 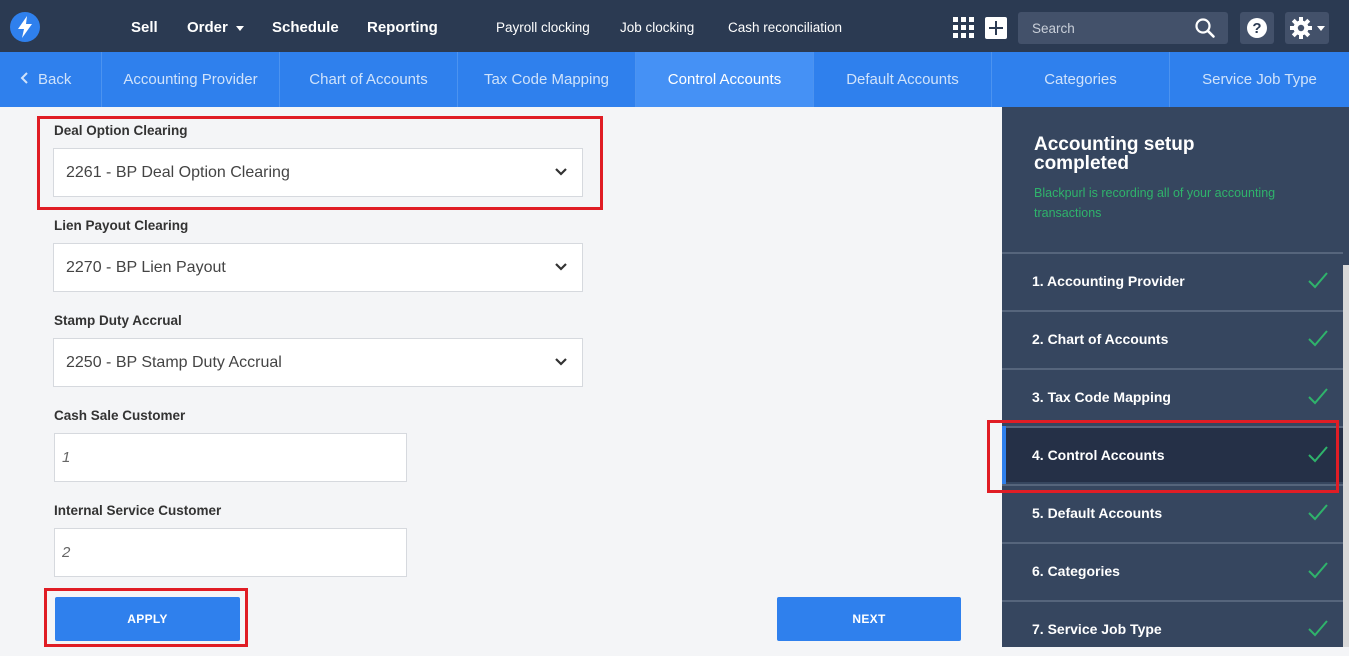 What do you see at coordinates (138, 510) in the screenshot?
I see `internal-service-customer-label: Internal Service Customer` at bounding box center [138, 510].